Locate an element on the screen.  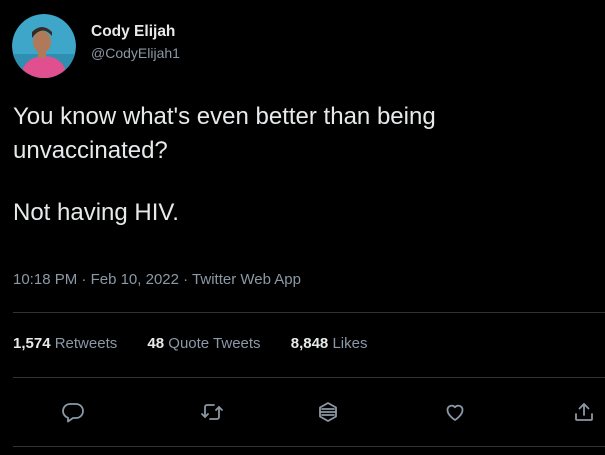
hexagon-button is located at coordinates (328, 412).